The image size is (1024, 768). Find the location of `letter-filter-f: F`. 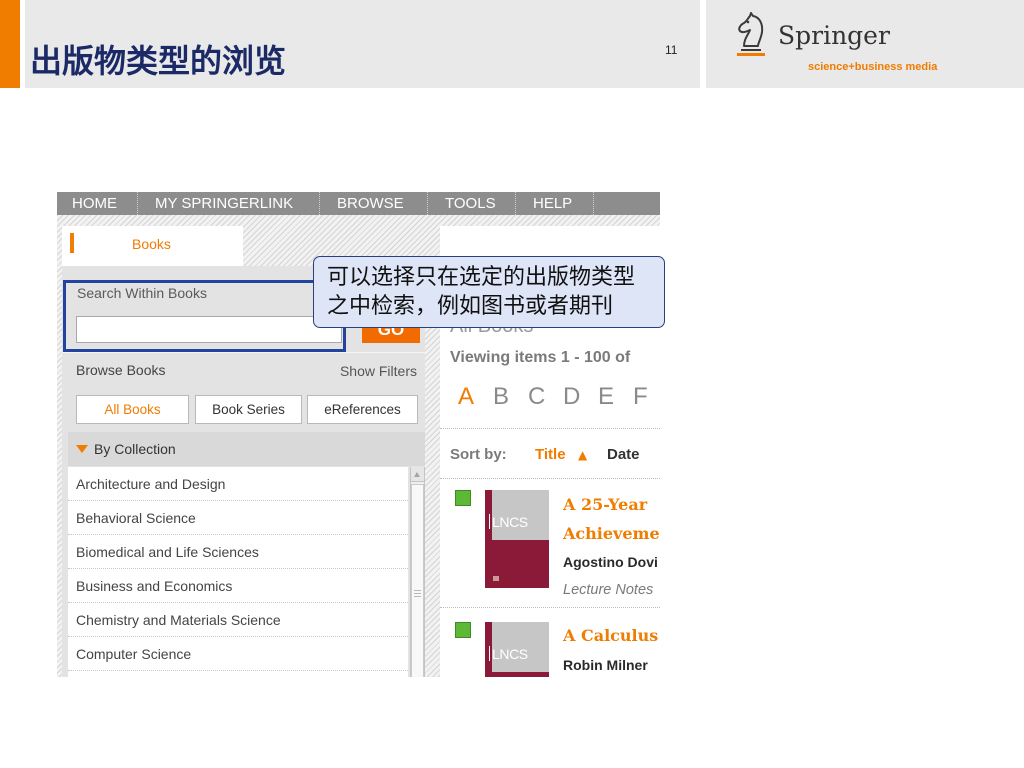

letter-filter-f: F is located at coordinates (646, 397).